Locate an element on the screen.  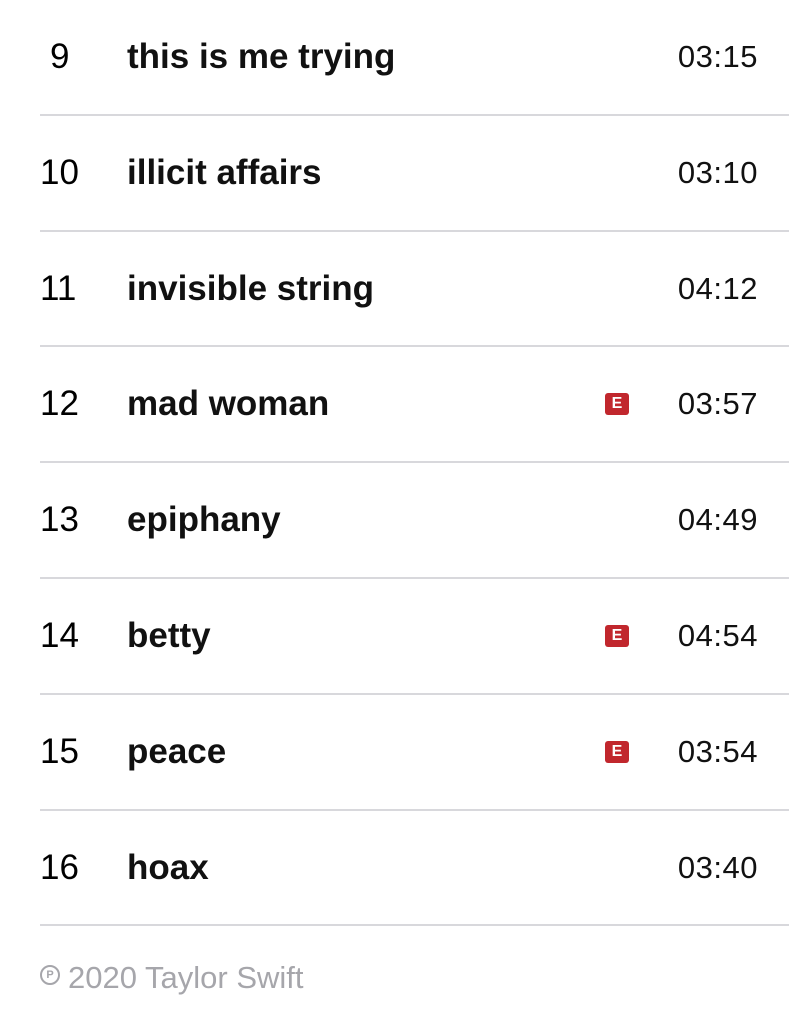
track-row: 15 peace E 03:54 is located at coordinates (394, 753).